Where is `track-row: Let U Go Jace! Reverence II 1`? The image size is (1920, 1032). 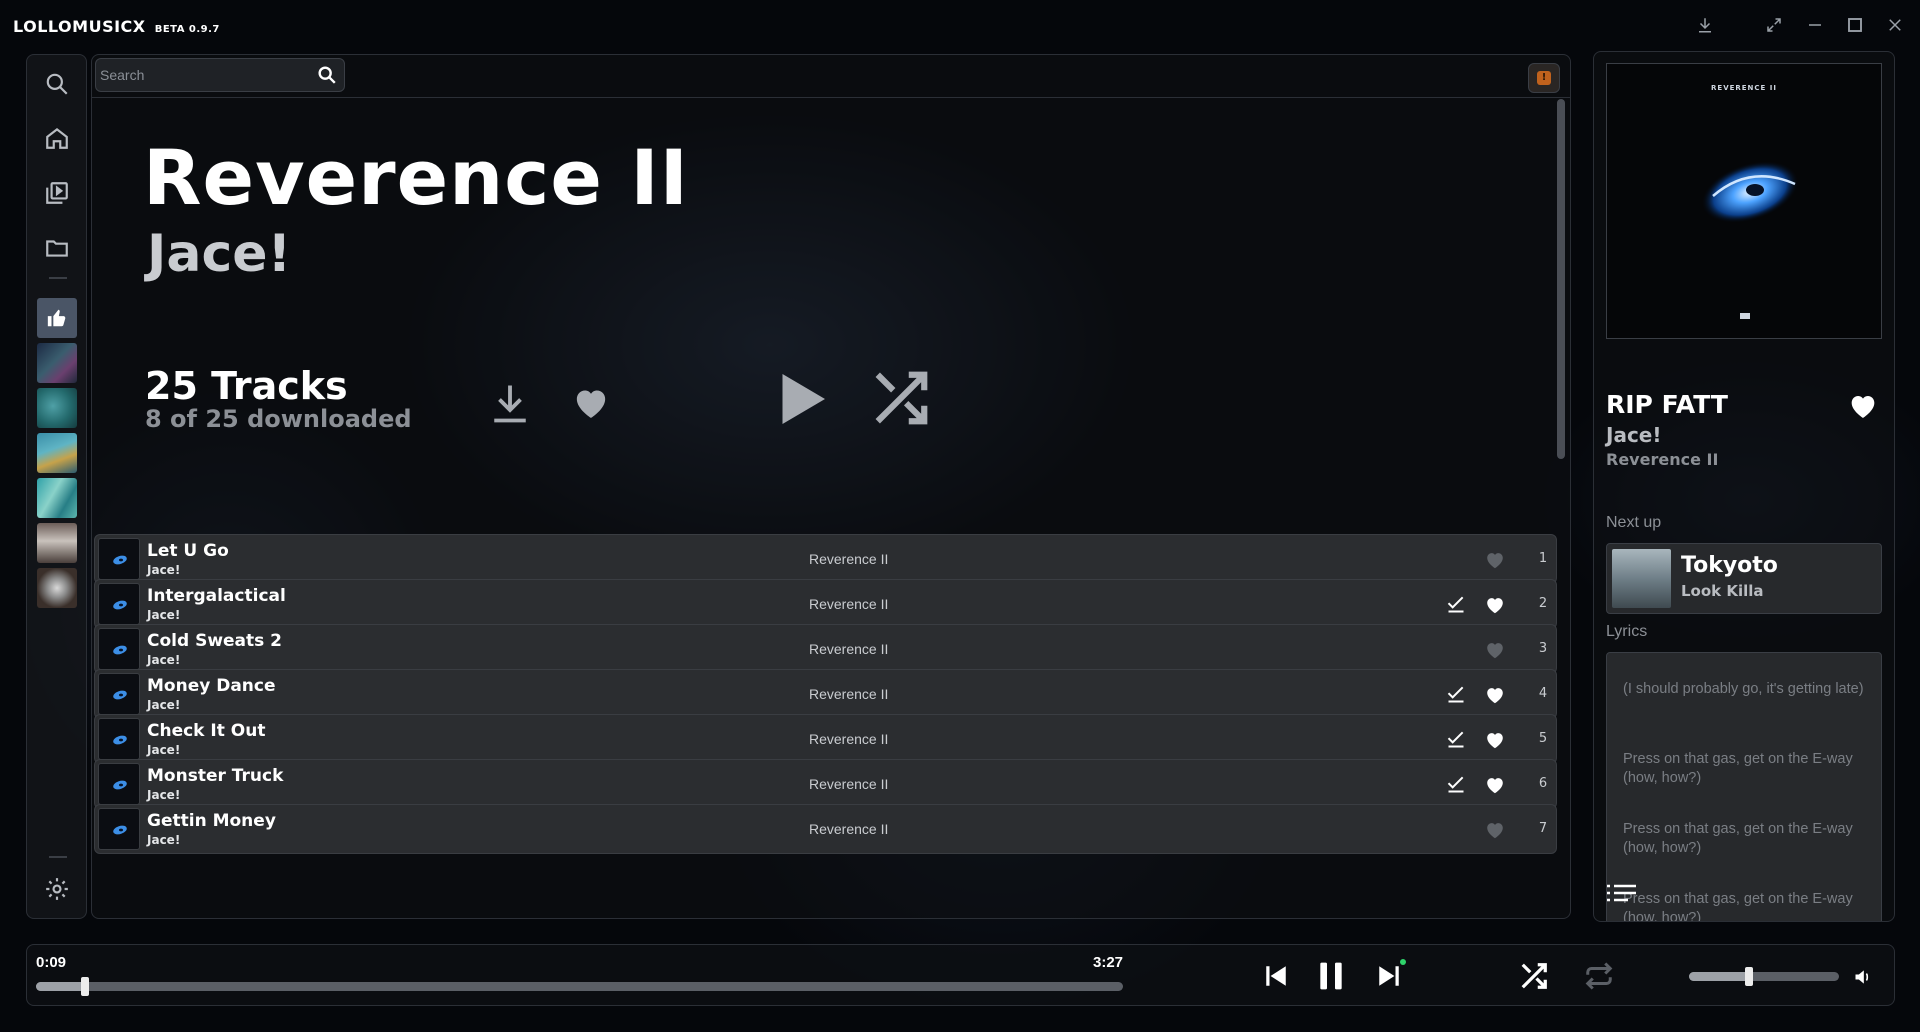 track-row: Let U Go Jace! Reverence II 1 is located at coordinates (825, 559).